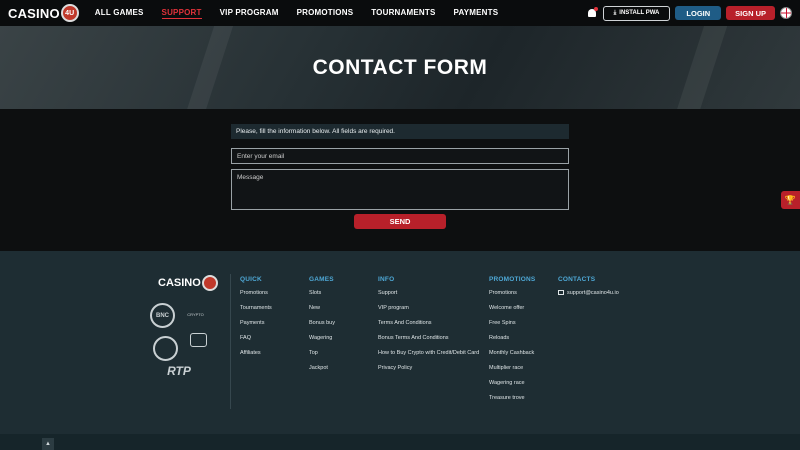  What do you see at coordinates (588, 297) in the screenshot?
I see `contact-email-link: support@casino4u.io` at bounding box center [588, 297].